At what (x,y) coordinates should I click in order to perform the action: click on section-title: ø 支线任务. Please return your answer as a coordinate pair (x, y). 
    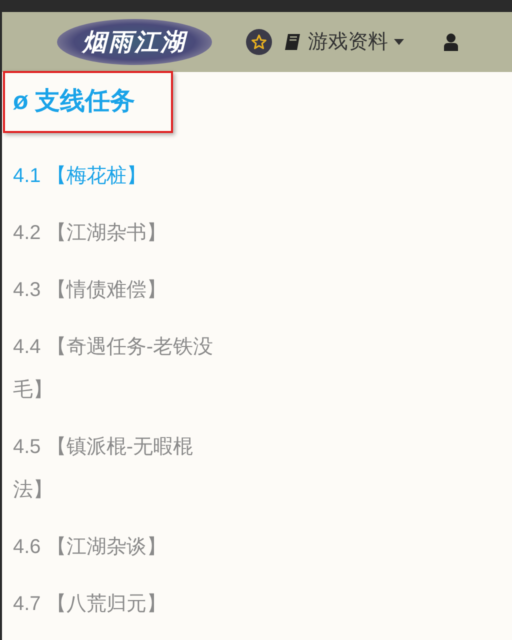
    Looking at the image, I should click on (88, 102).